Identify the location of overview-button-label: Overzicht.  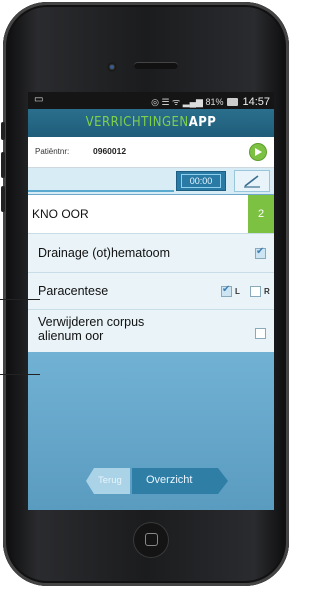
(169, 480).